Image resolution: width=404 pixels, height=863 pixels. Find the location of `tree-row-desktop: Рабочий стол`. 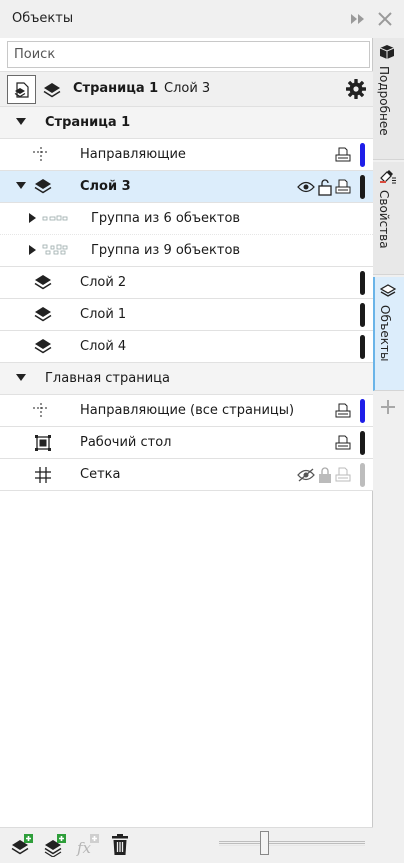

tree-row-desktop: Рабочий стол is located at coordinates (186, 443).